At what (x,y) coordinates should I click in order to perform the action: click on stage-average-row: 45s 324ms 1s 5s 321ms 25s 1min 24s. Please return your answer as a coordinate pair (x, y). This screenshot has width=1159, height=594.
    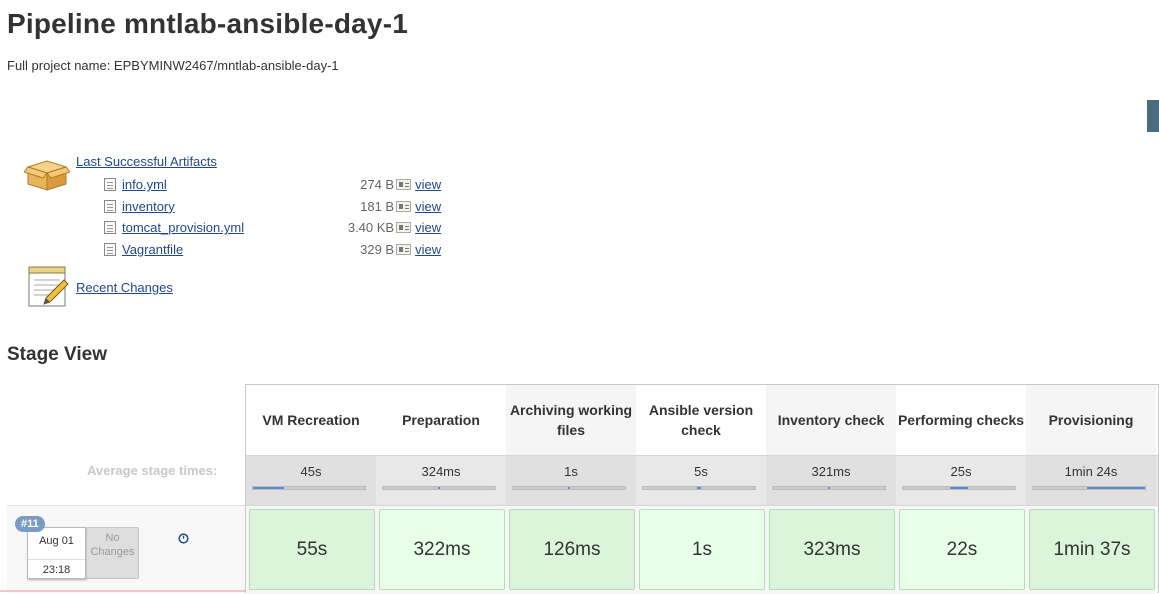
    Looking at the image, I should click on (702, 480).